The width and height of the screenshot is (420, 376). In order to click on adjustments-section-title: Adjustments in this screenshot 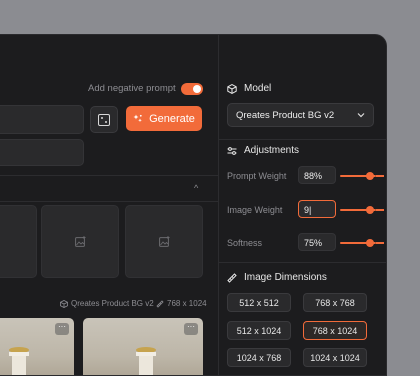, I will do `click(263, 150)`.